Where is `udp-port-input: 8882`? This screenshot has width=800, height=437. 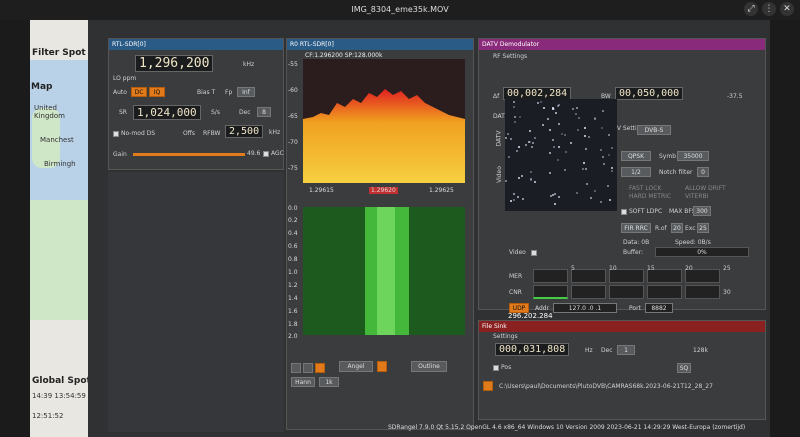
udp-port-input: 8882 is located at coordinates (659, 308).